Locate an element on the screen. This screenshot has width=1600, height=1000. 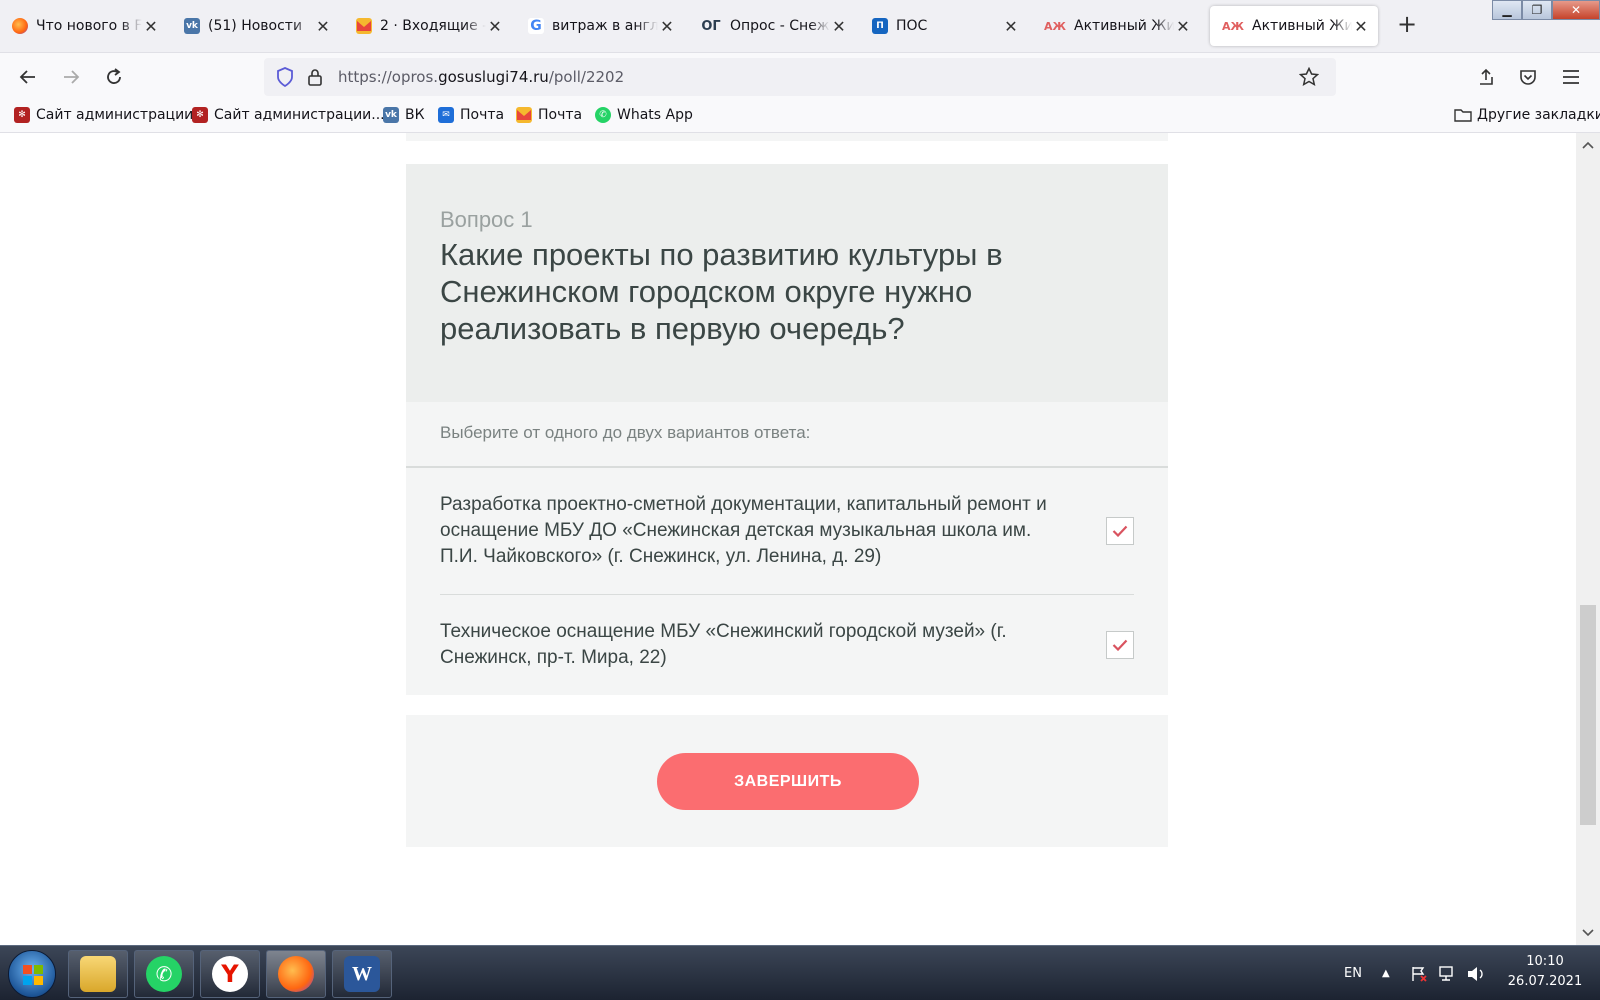
folder-icon is located at coordinates (1463, 115).